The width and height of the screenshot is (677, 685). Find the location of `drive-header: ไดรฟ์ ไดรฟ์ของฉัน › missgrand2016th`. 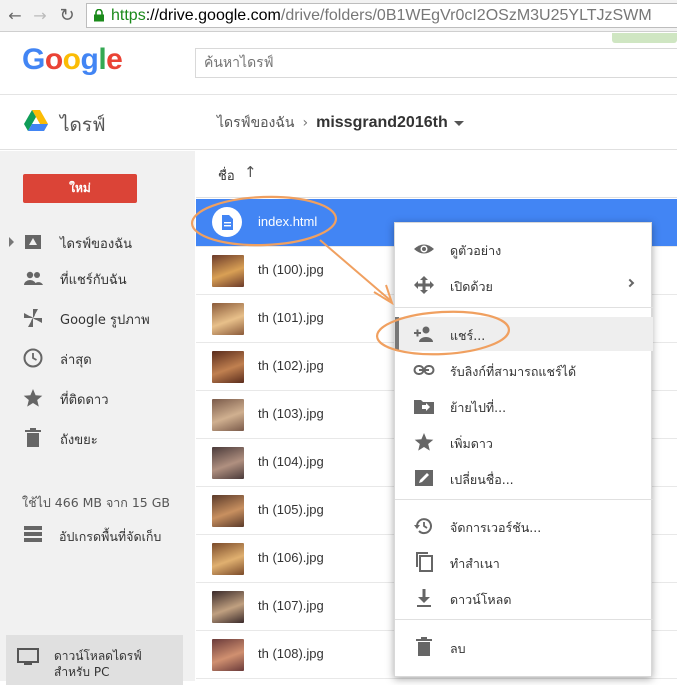

drive-header: ไดรฟ์ ไดรฟ์ของฉัน › missgrand2016th is located at coordinates (338, 123).